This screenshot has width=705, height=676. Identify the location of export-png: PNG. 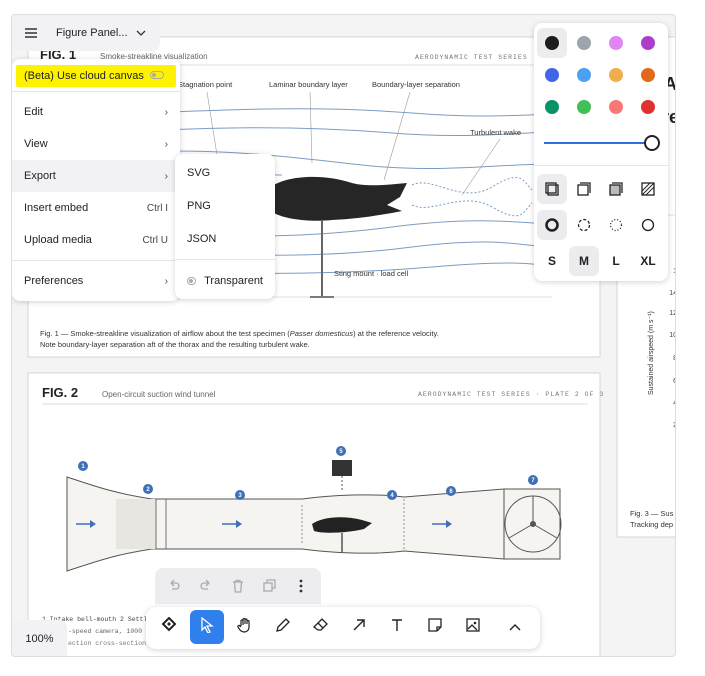
(225, 205).